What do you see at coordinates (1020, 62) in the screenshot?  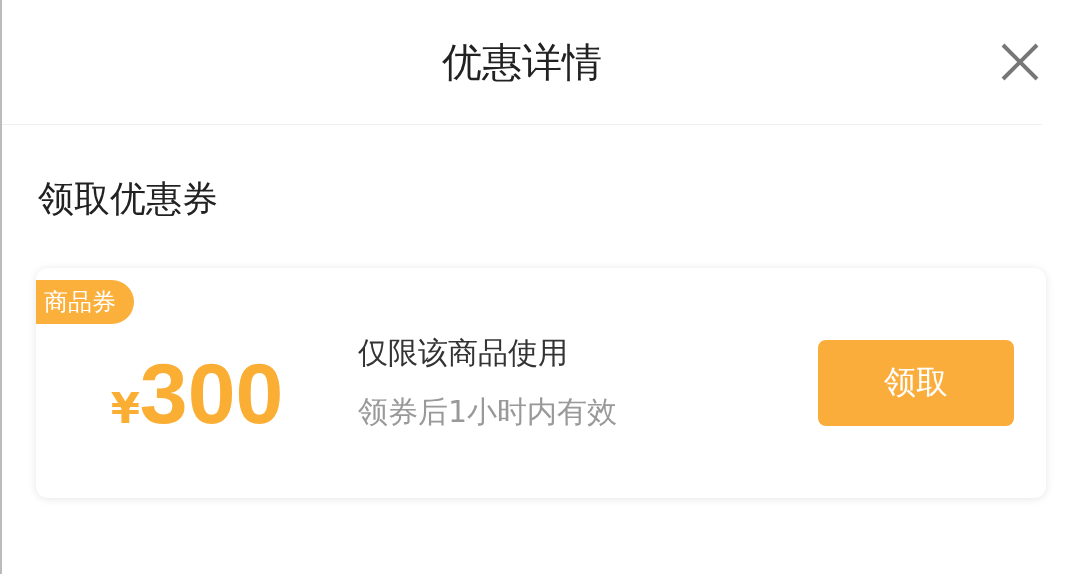 I see `close-icon` at bounding box center [1020, 62].